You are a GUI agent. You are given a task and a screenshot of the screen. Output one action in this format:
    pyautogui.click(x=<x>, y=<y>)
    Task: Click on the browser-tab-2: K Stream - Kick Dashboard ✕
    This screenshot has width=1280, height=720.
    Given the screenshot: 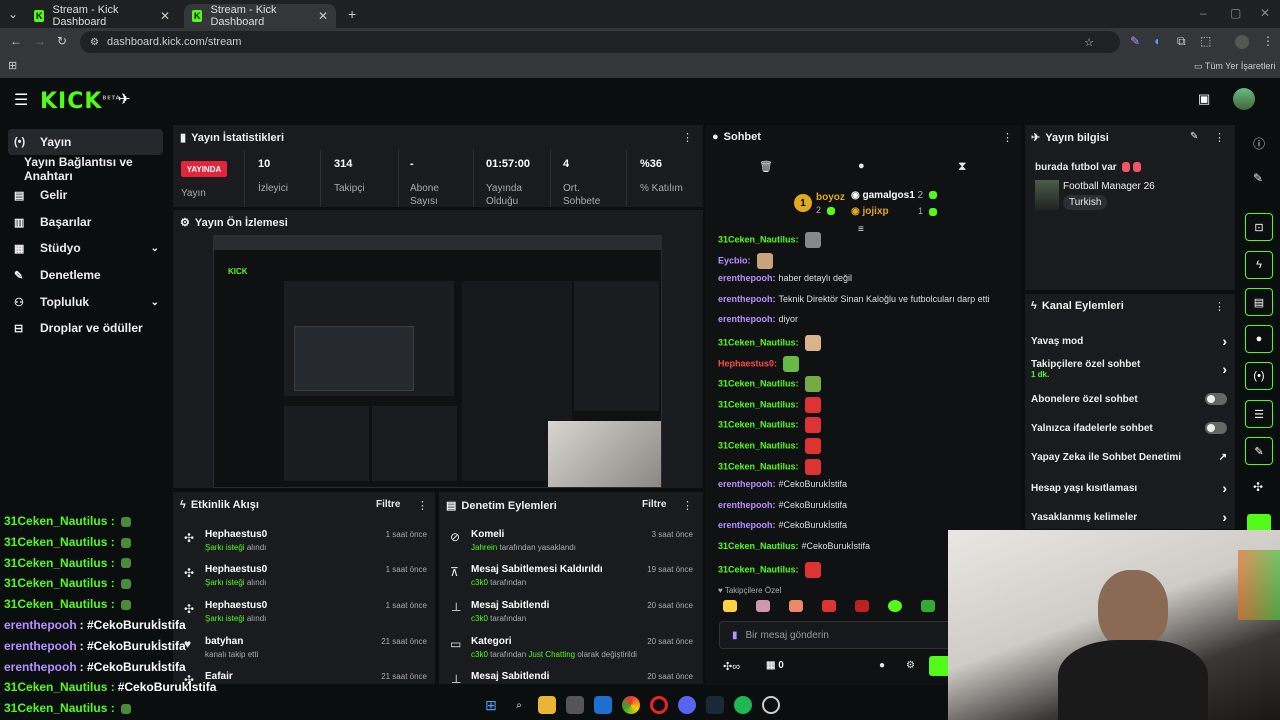 What is the action you would take?
    pyautogui.click(x=260, y=16)
    